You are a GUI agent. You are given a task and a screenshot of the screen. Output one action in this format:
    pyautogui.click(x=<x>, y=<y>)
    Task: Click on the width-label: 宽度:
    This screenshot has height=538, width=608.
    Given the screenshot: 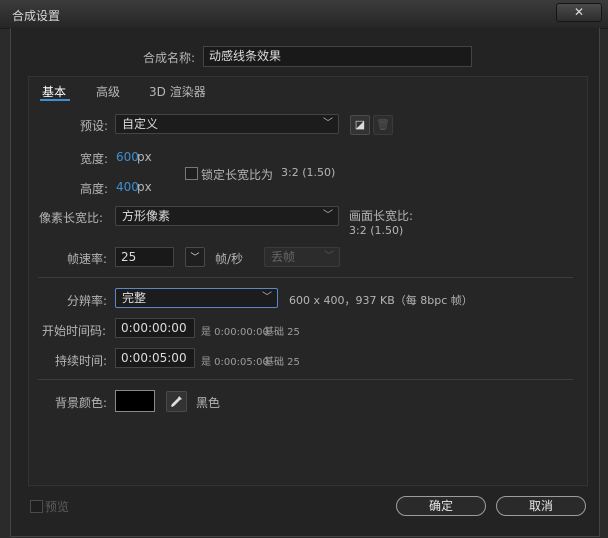 What is the action you would take?
    pyautogui.click(x=94, y=159)
    